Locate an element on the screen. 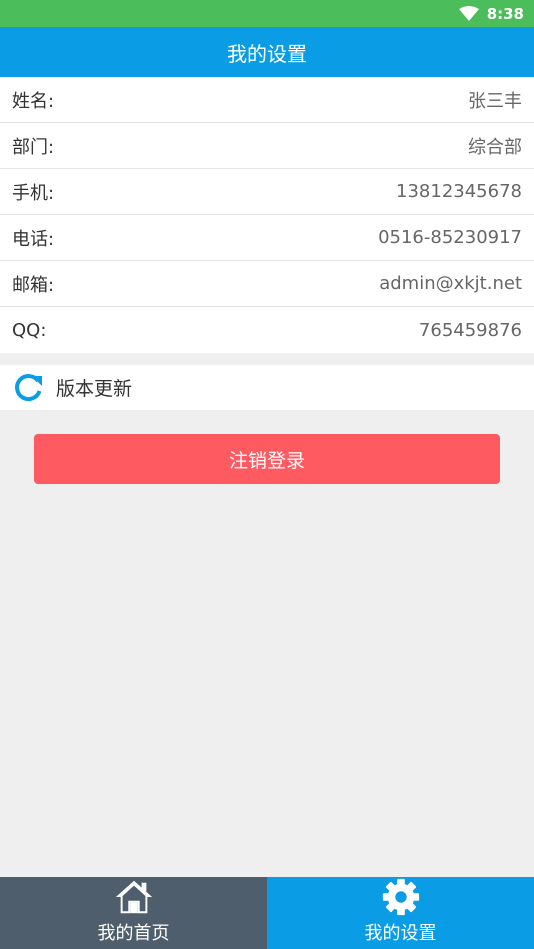  title-bar: 我的设置 is located at coordinates (267, 52).